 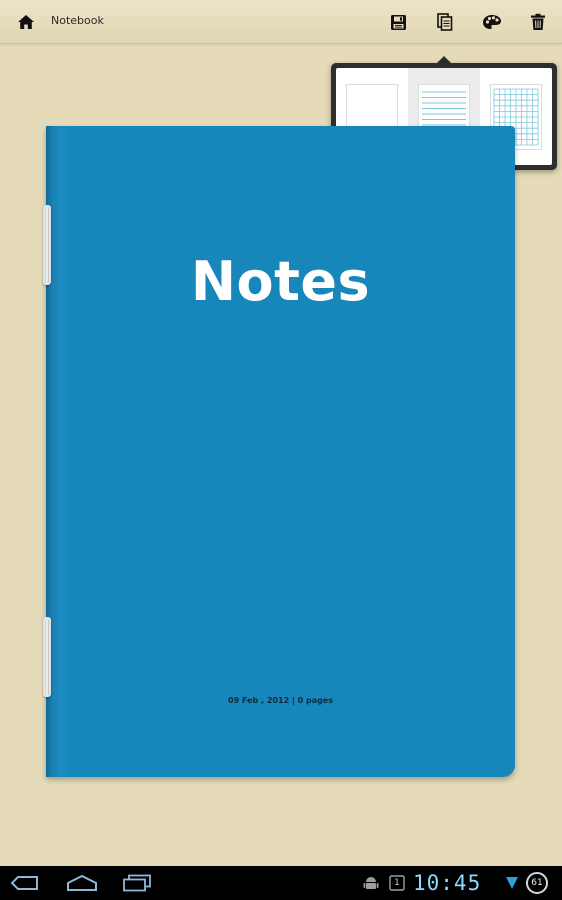 I want to click on floppy-disk-icon, so click(x=398, y=22).